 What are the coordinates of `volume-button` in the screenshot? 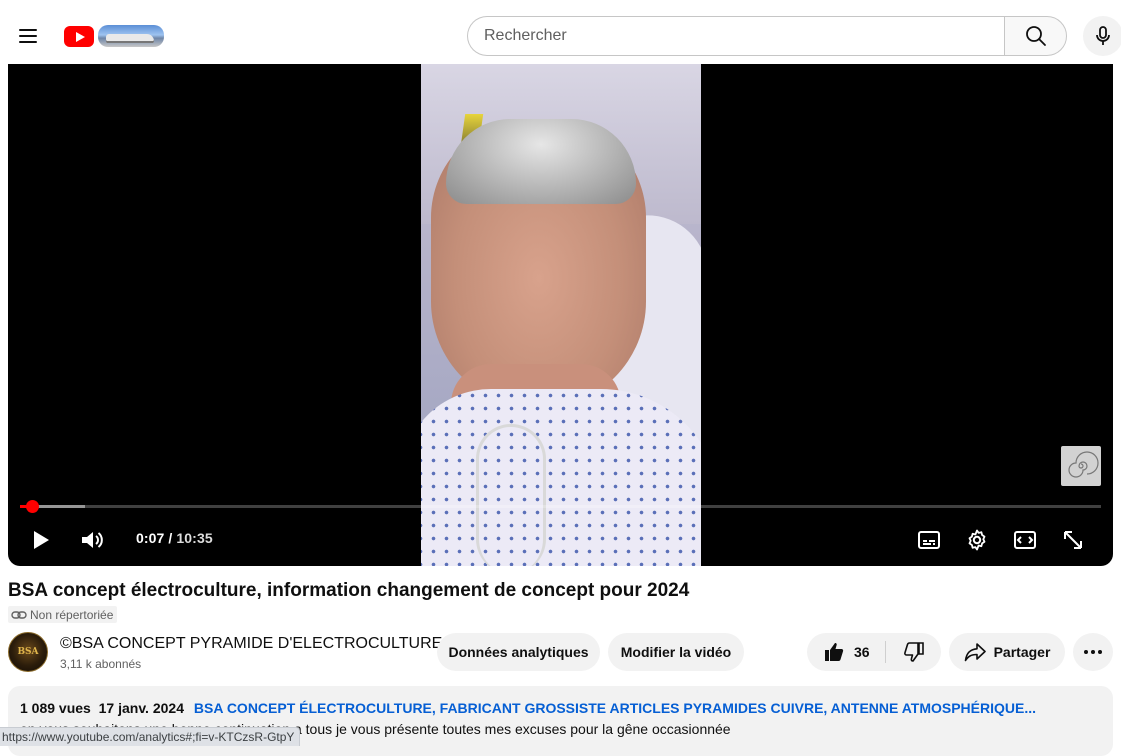 It's located at (92, 540).